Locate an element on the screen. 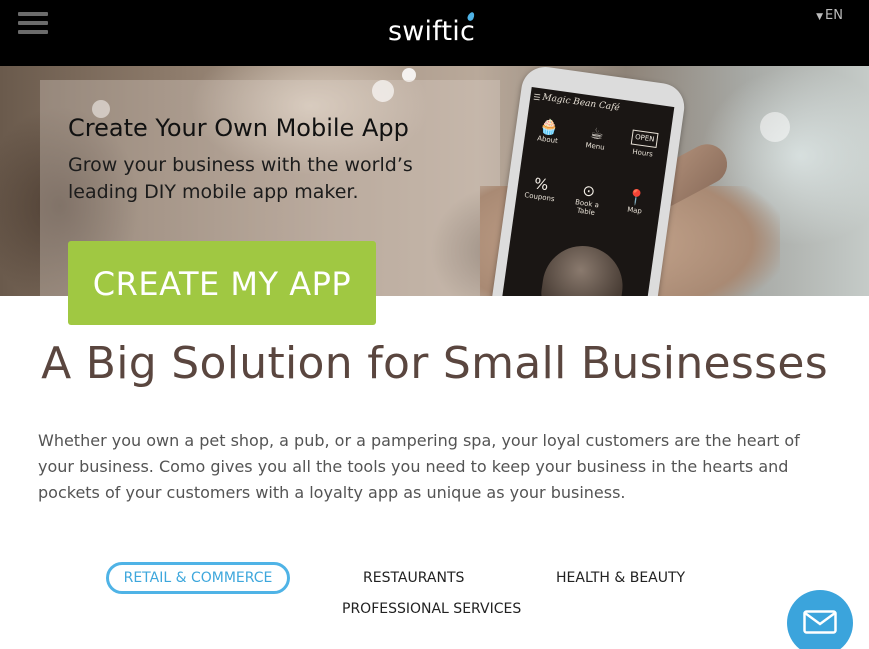 The image size is (869, 649). hero-title: Create Your Own Mobile App is located at coordinates (238, 128).